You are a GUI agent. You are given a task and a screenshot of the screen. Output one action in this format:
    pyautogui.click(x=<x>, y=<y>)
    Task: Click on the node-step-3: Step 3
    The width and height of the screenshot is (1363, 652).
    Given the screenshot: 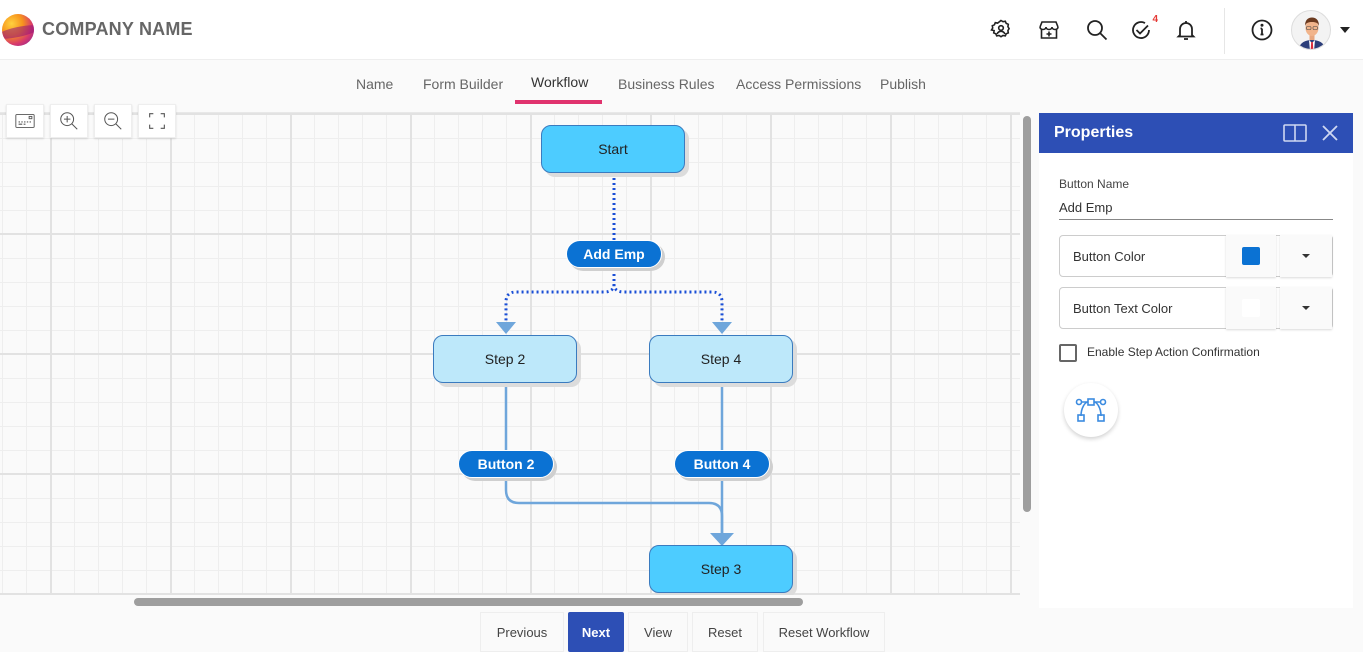 What is the action you would take?
    pyautogui.click(x=721, y=569)
    